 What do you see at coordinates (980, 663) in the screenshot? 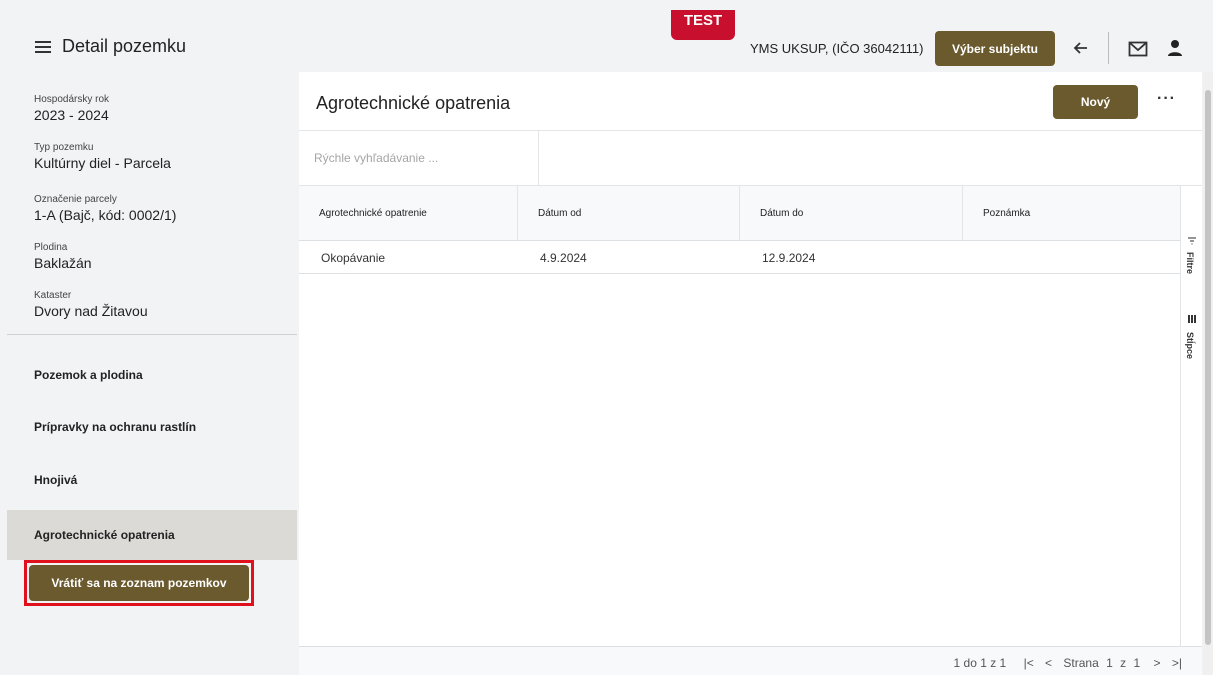
I see `pagination-summary: 1 do 1 z 1` at bounding box center [980, 663].